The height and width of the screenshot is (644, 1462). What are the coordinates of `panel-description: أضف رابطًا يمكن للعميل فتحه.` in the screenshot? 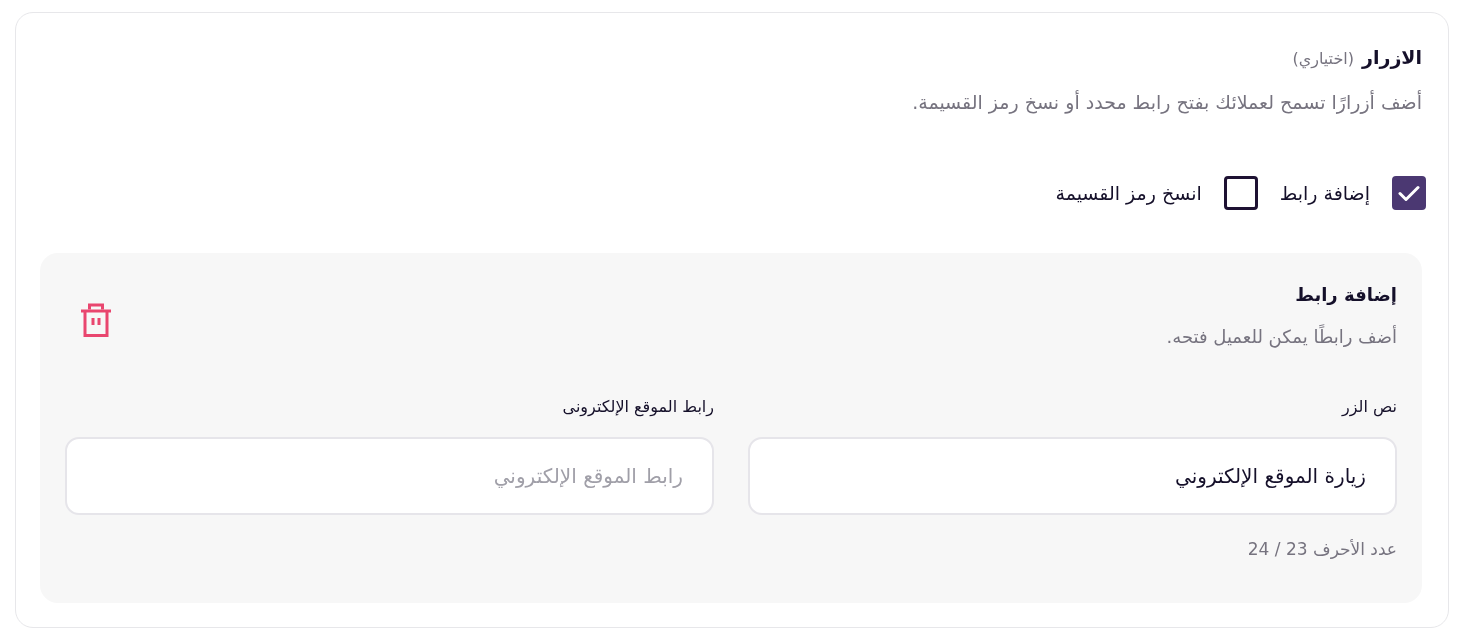 It's located at (1281, 336).